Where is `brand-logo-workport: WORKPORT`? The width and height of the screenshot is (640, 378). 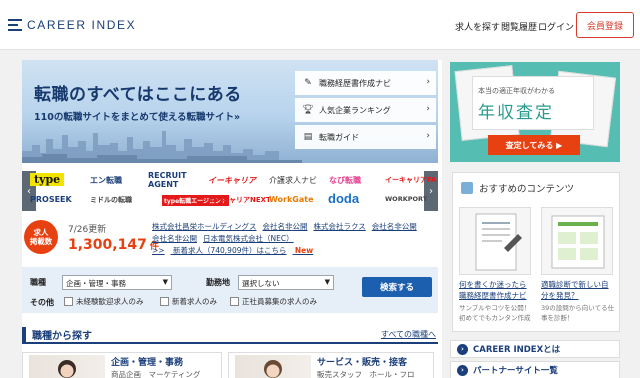 brand-logo-workport: WORKPORT is located at coordinates (406, 199).